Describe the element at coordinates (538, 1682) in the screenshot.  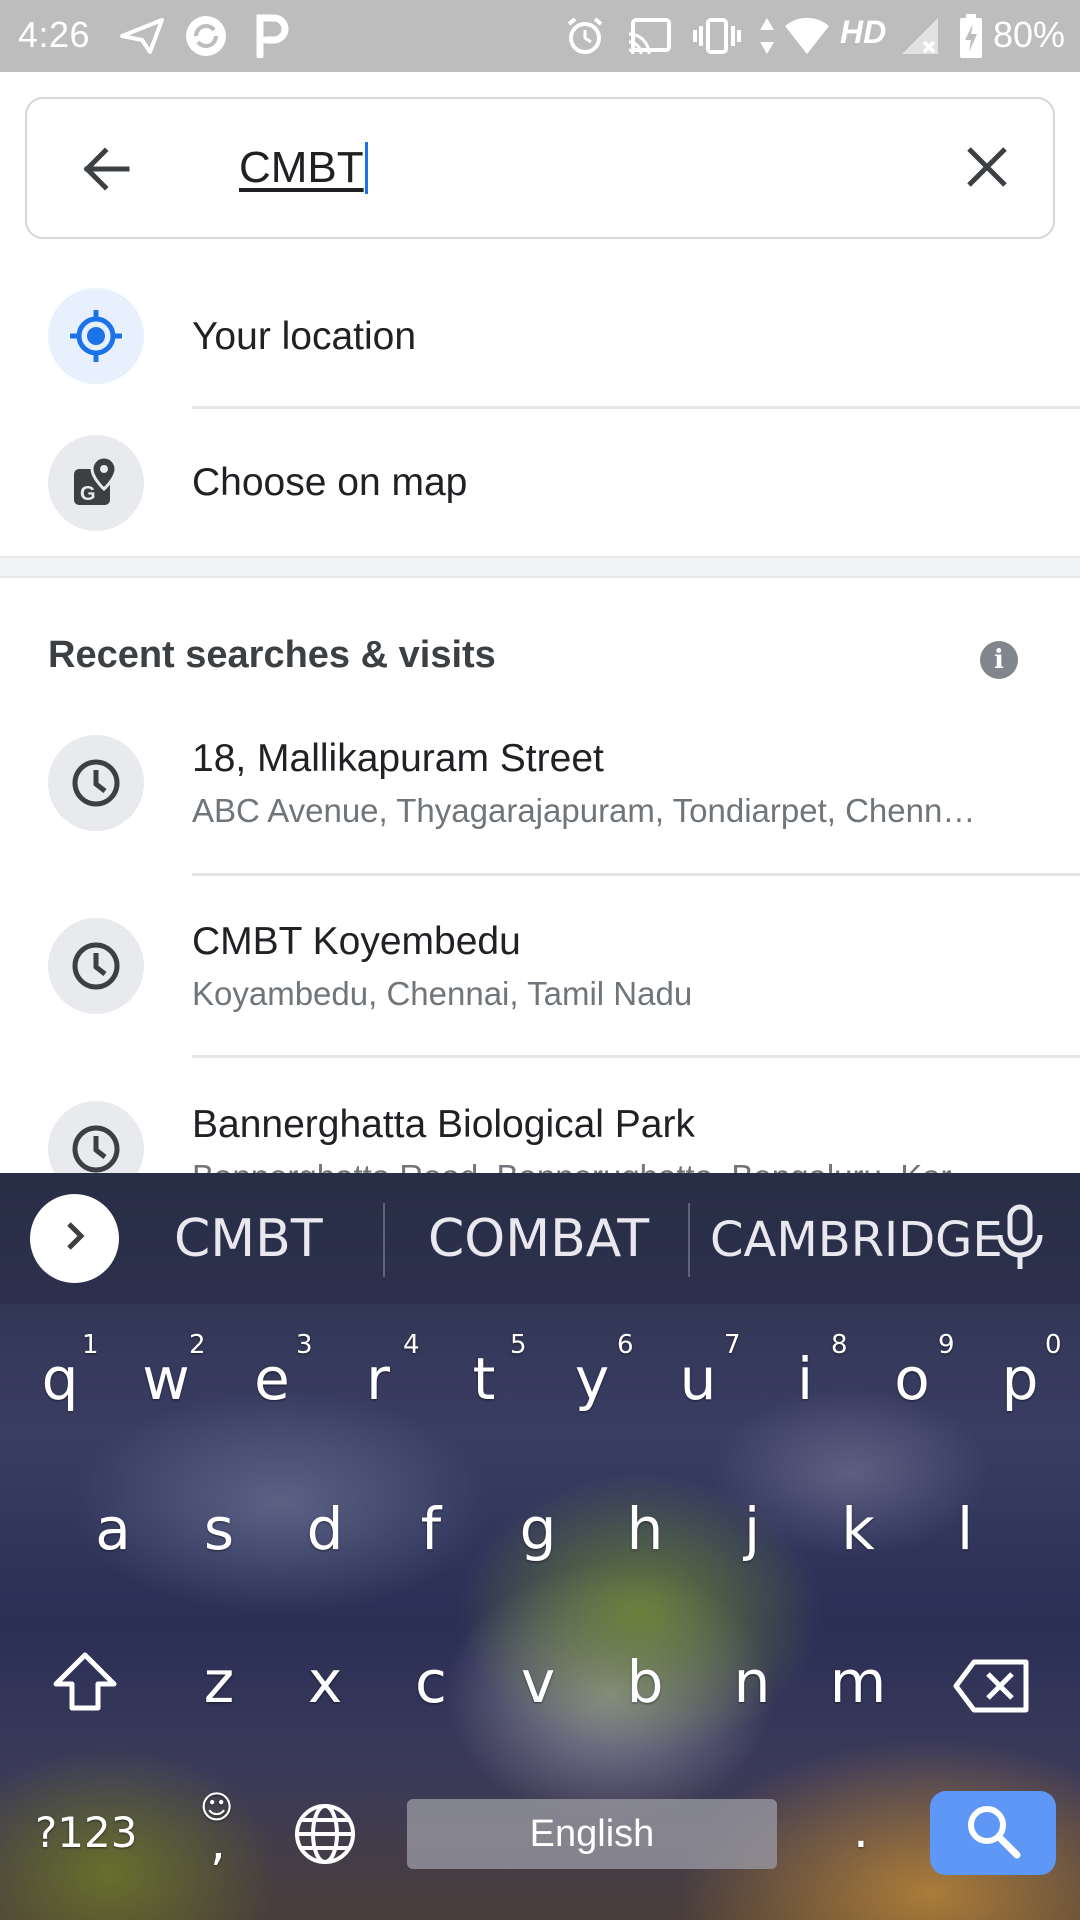
I see `key-v: v` at that location.